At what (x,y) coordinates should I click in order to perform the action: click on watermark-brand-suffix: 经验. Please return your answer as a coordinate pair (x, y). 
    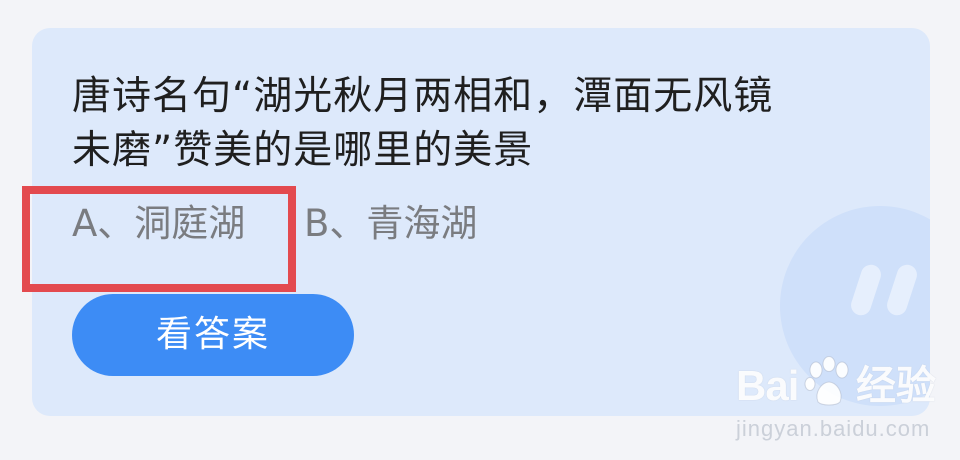
    Looking at the image, I should click on (896, 386).